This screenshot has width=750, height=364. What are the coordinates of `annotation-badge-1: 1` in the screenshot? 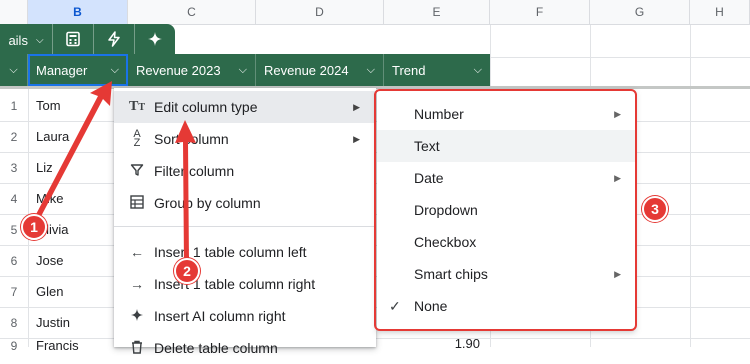 It's located at (34, 227).